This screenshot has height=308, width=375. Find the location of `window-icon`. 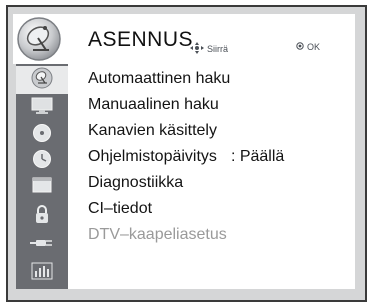

window-icon is located at coordinates (42, 187).